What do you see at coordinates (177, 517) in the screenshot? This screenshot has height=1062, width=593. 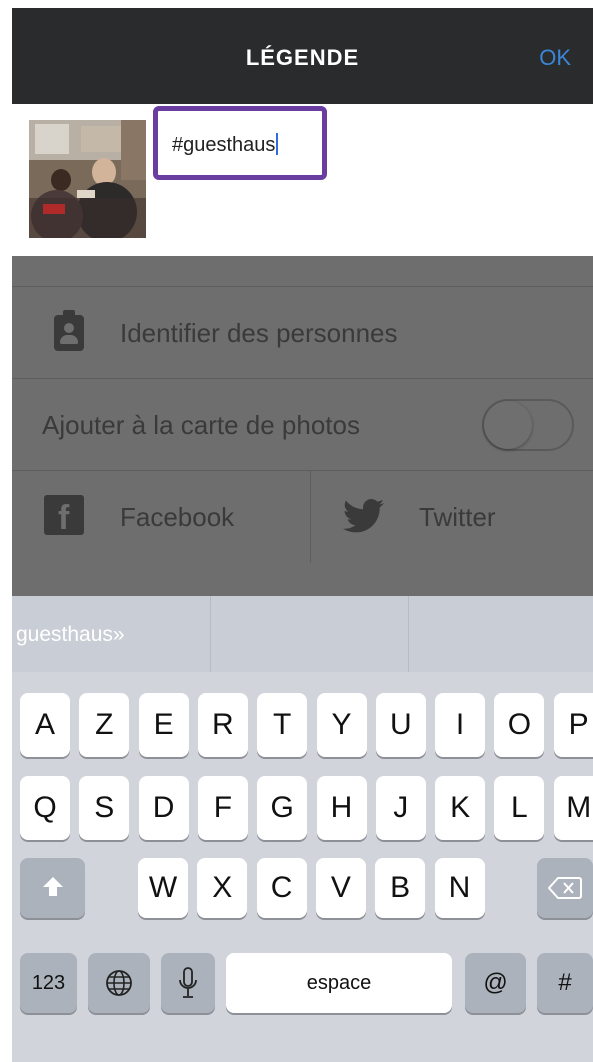 I see `facebook-label: Facebook` at bounding box center [177, 517].